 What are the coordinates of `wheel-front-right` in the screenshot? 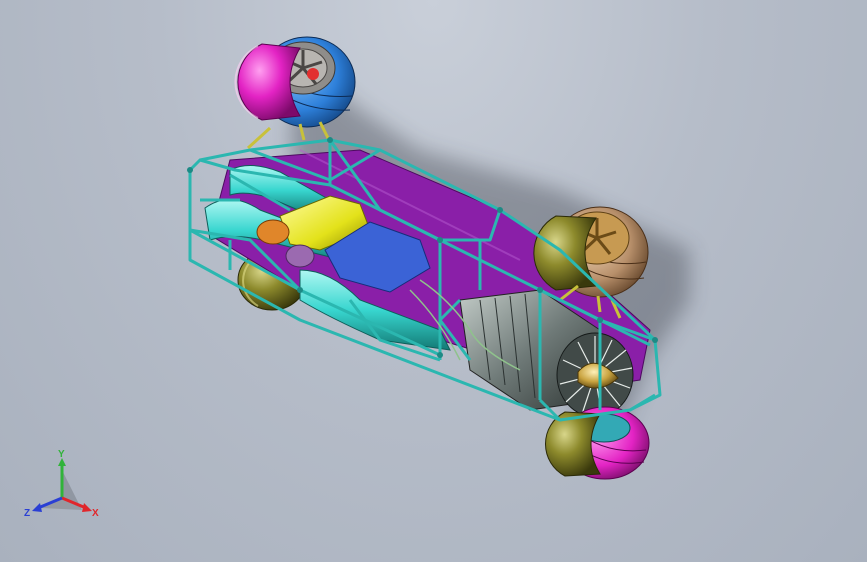 It's located at (591, 252).